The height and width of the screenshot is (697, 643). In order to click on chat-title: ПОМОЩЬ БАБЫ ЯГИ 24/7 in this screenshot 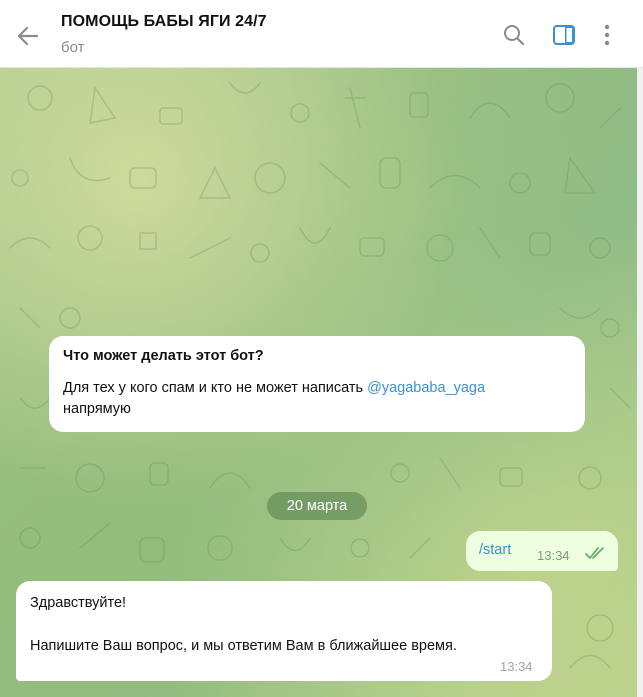, I will do `click(164, 22)`.